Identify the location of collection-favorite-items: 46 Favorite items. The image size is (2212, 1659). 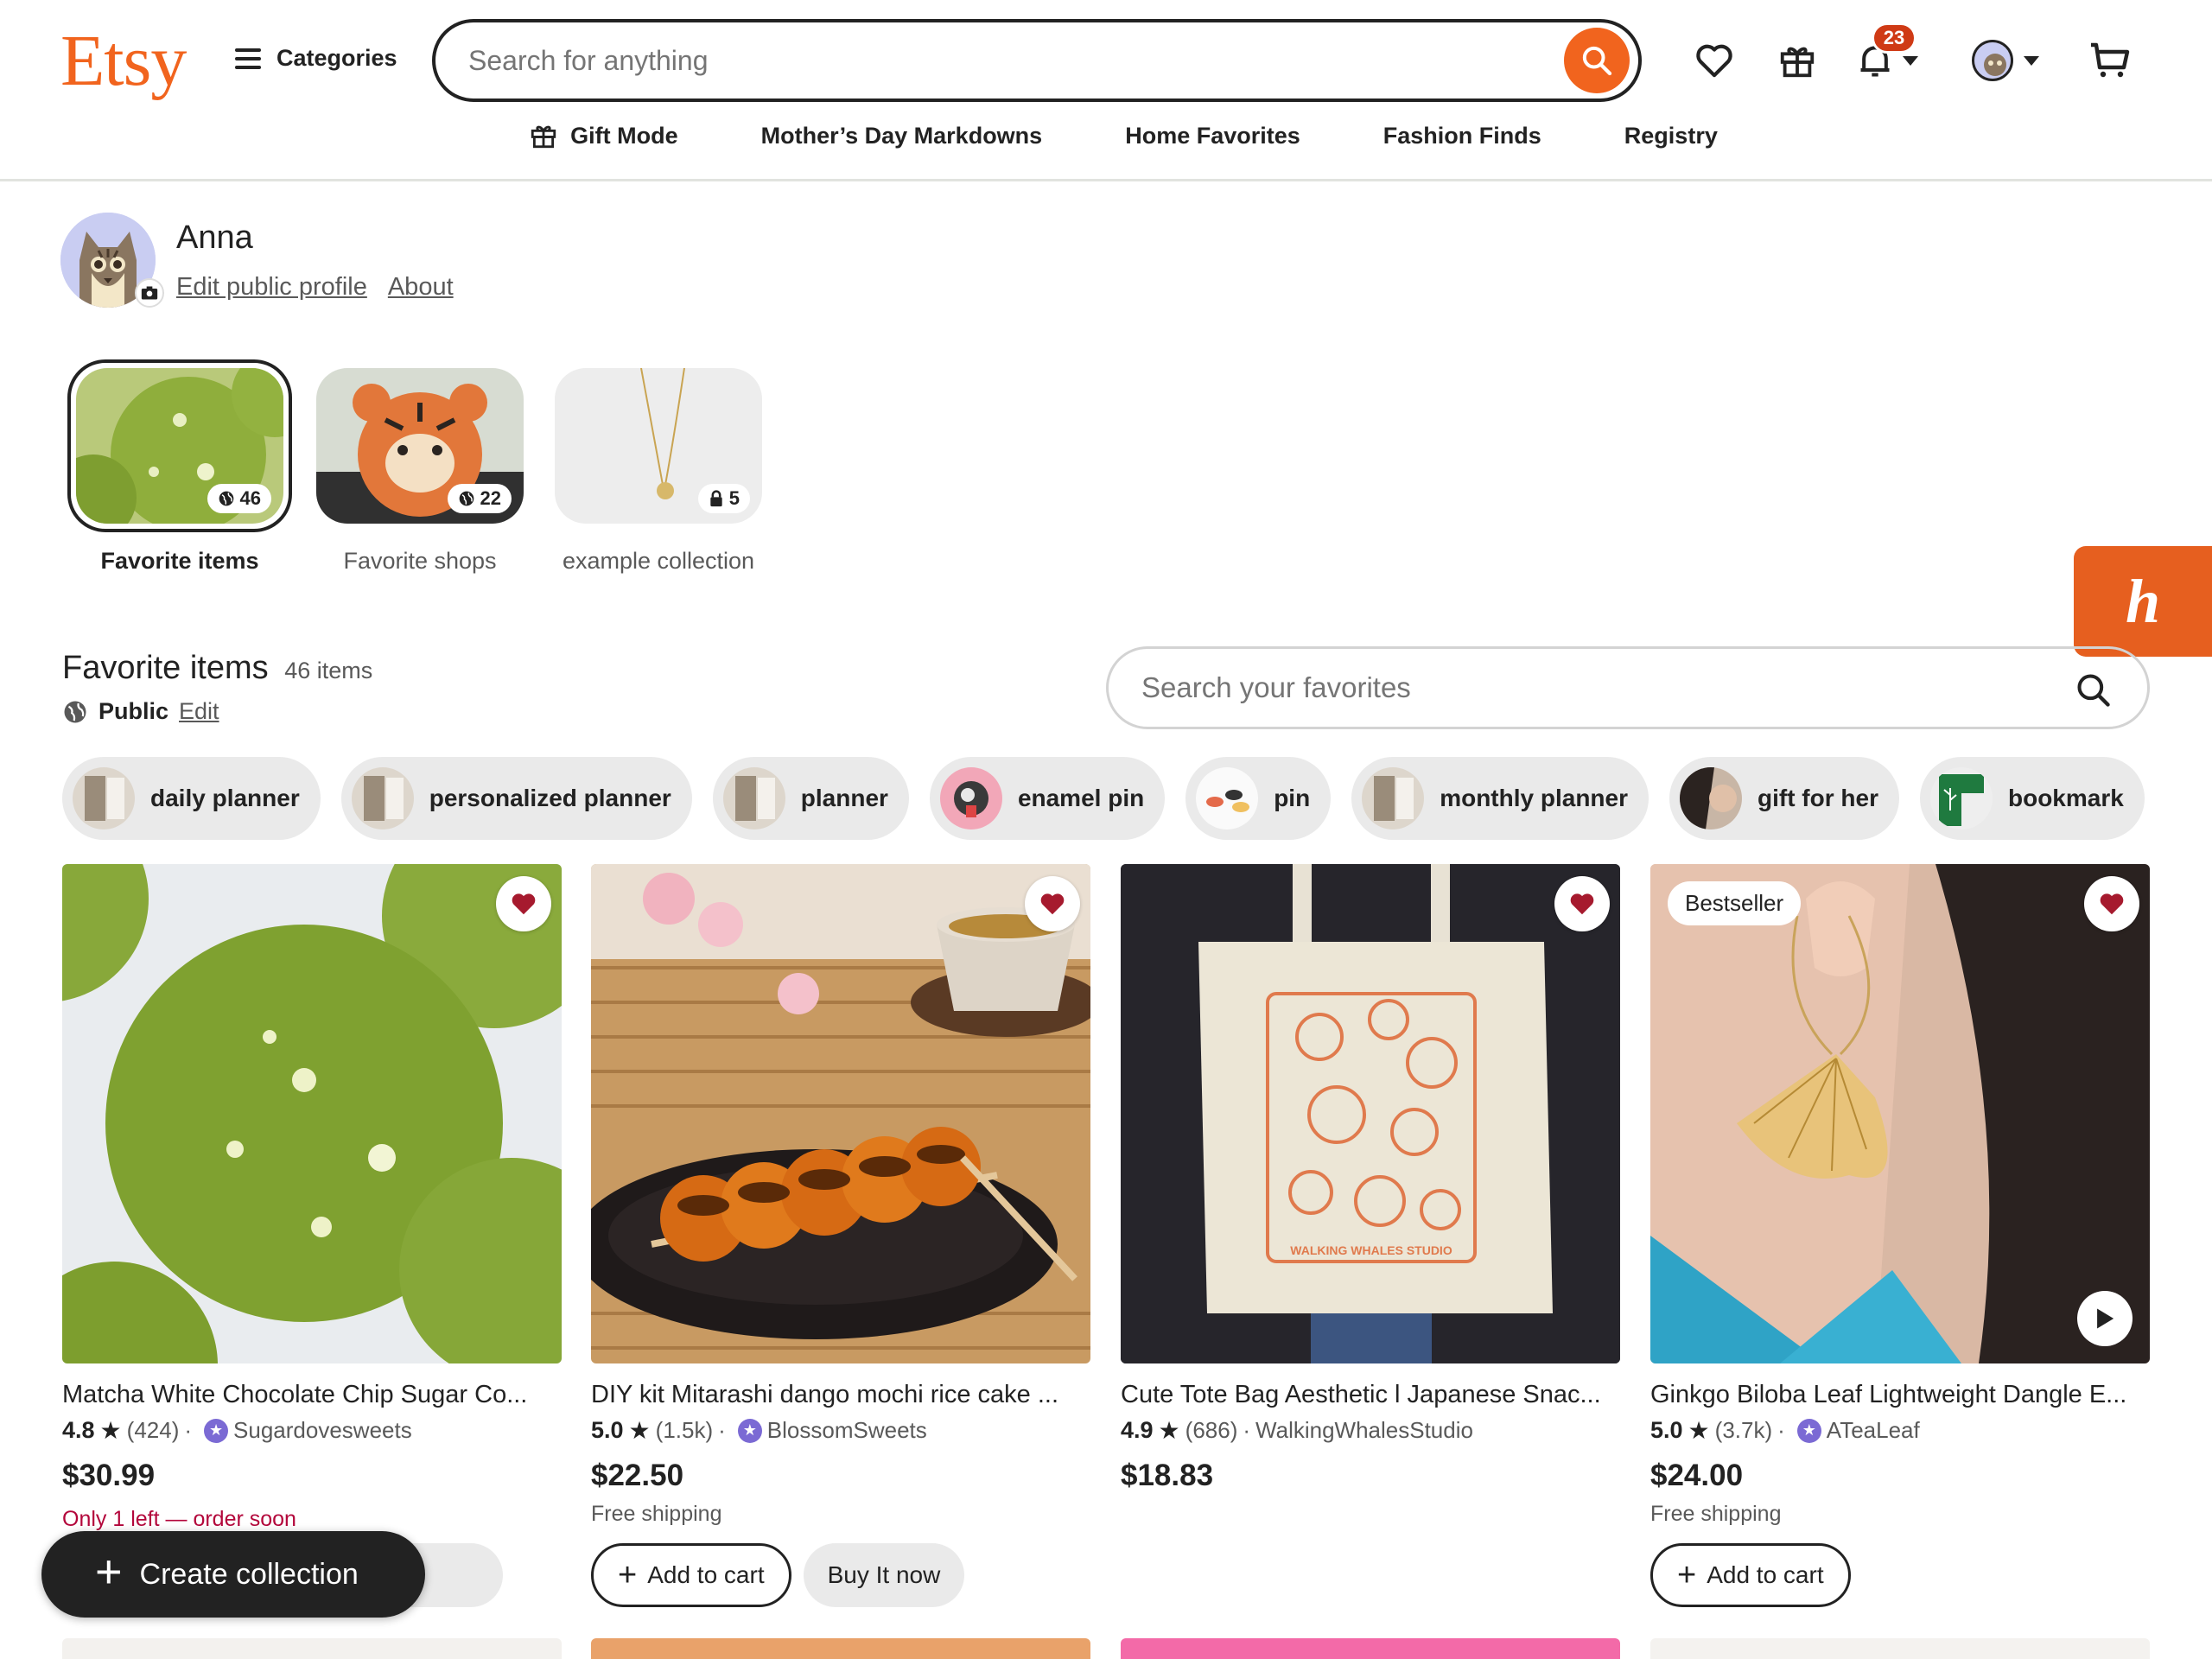
(179, 468).